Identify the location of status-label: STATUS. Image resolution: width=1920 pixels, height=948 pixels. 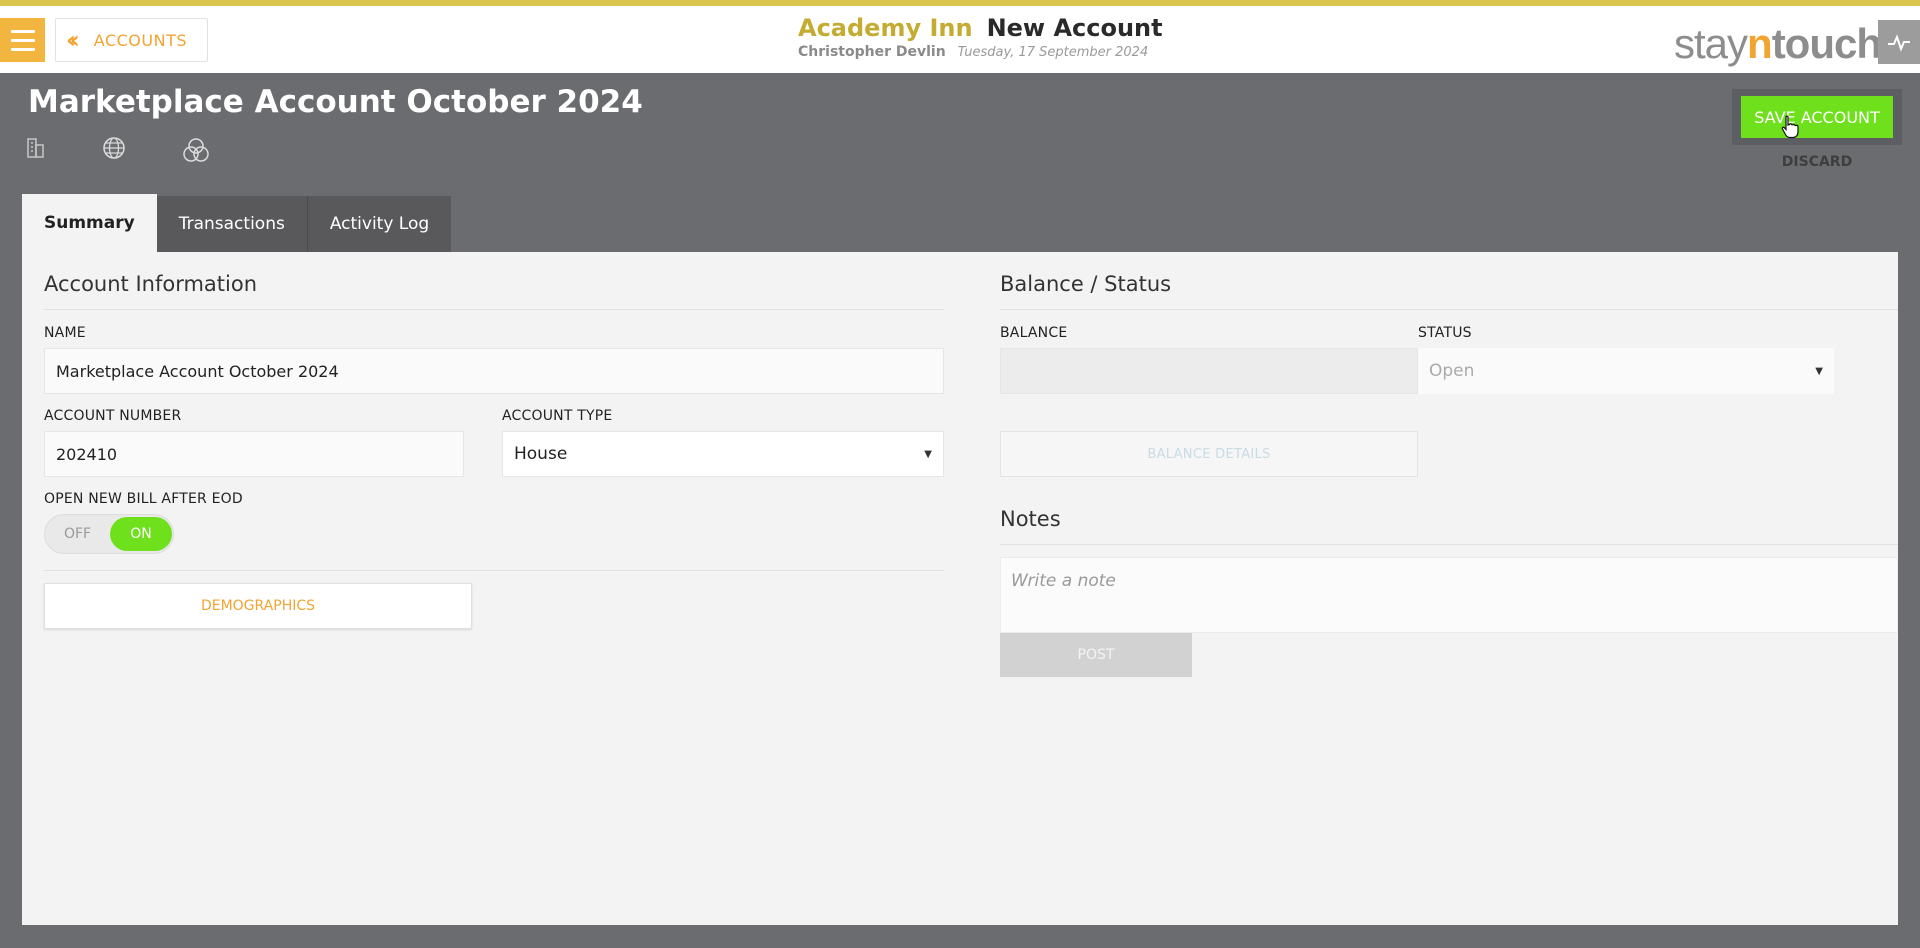
(1445, 333).